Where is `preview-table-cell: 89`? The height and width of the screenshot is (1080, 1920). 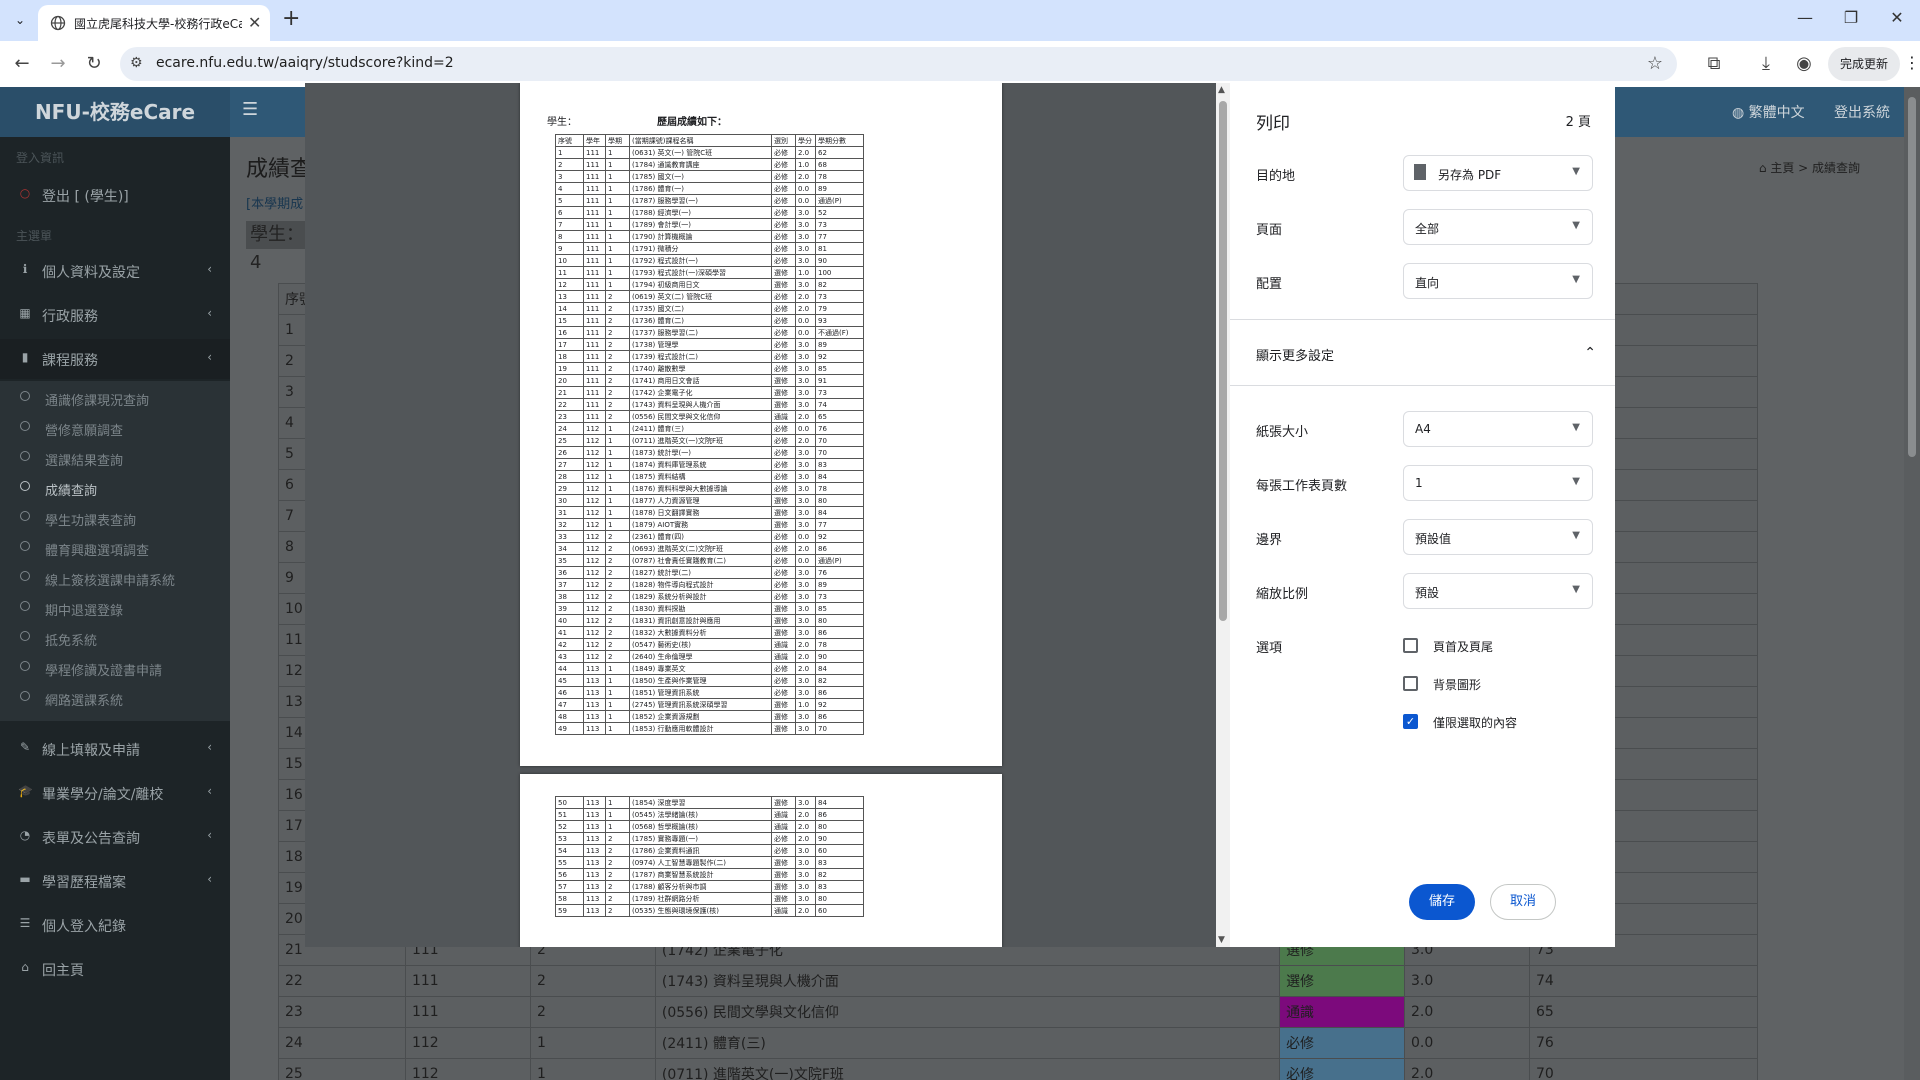 preview-table-cell: 89 is located at coordinates (839, 188).